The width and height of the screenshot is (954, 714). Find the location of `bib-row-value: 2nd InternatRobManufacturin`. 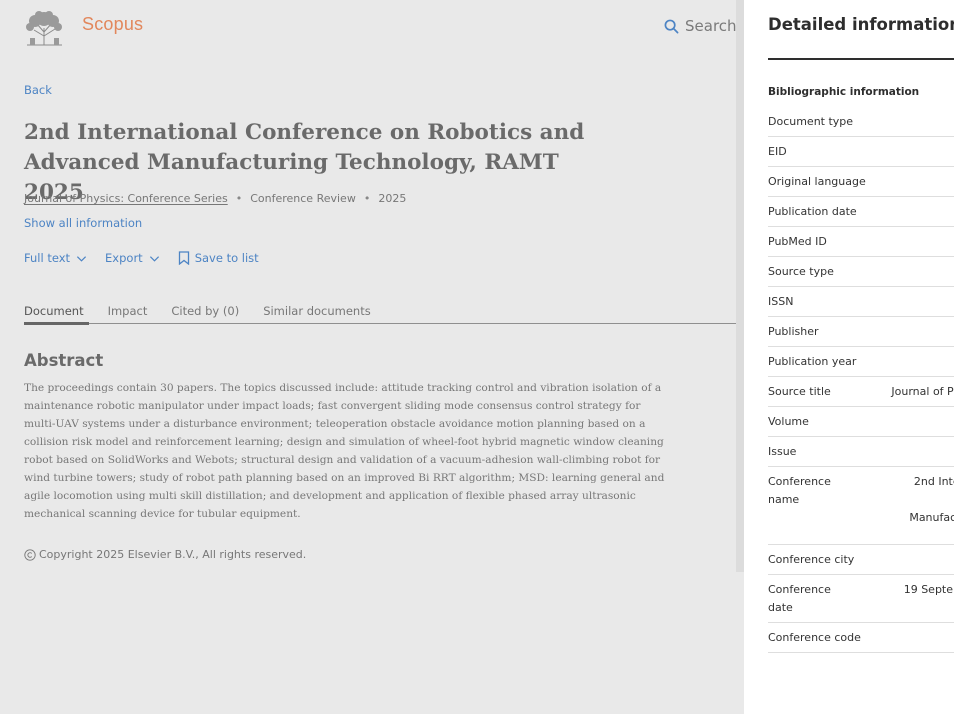

bib-row-value: 2nd InternatRobManufacturin is located at coordinates (931, 499).